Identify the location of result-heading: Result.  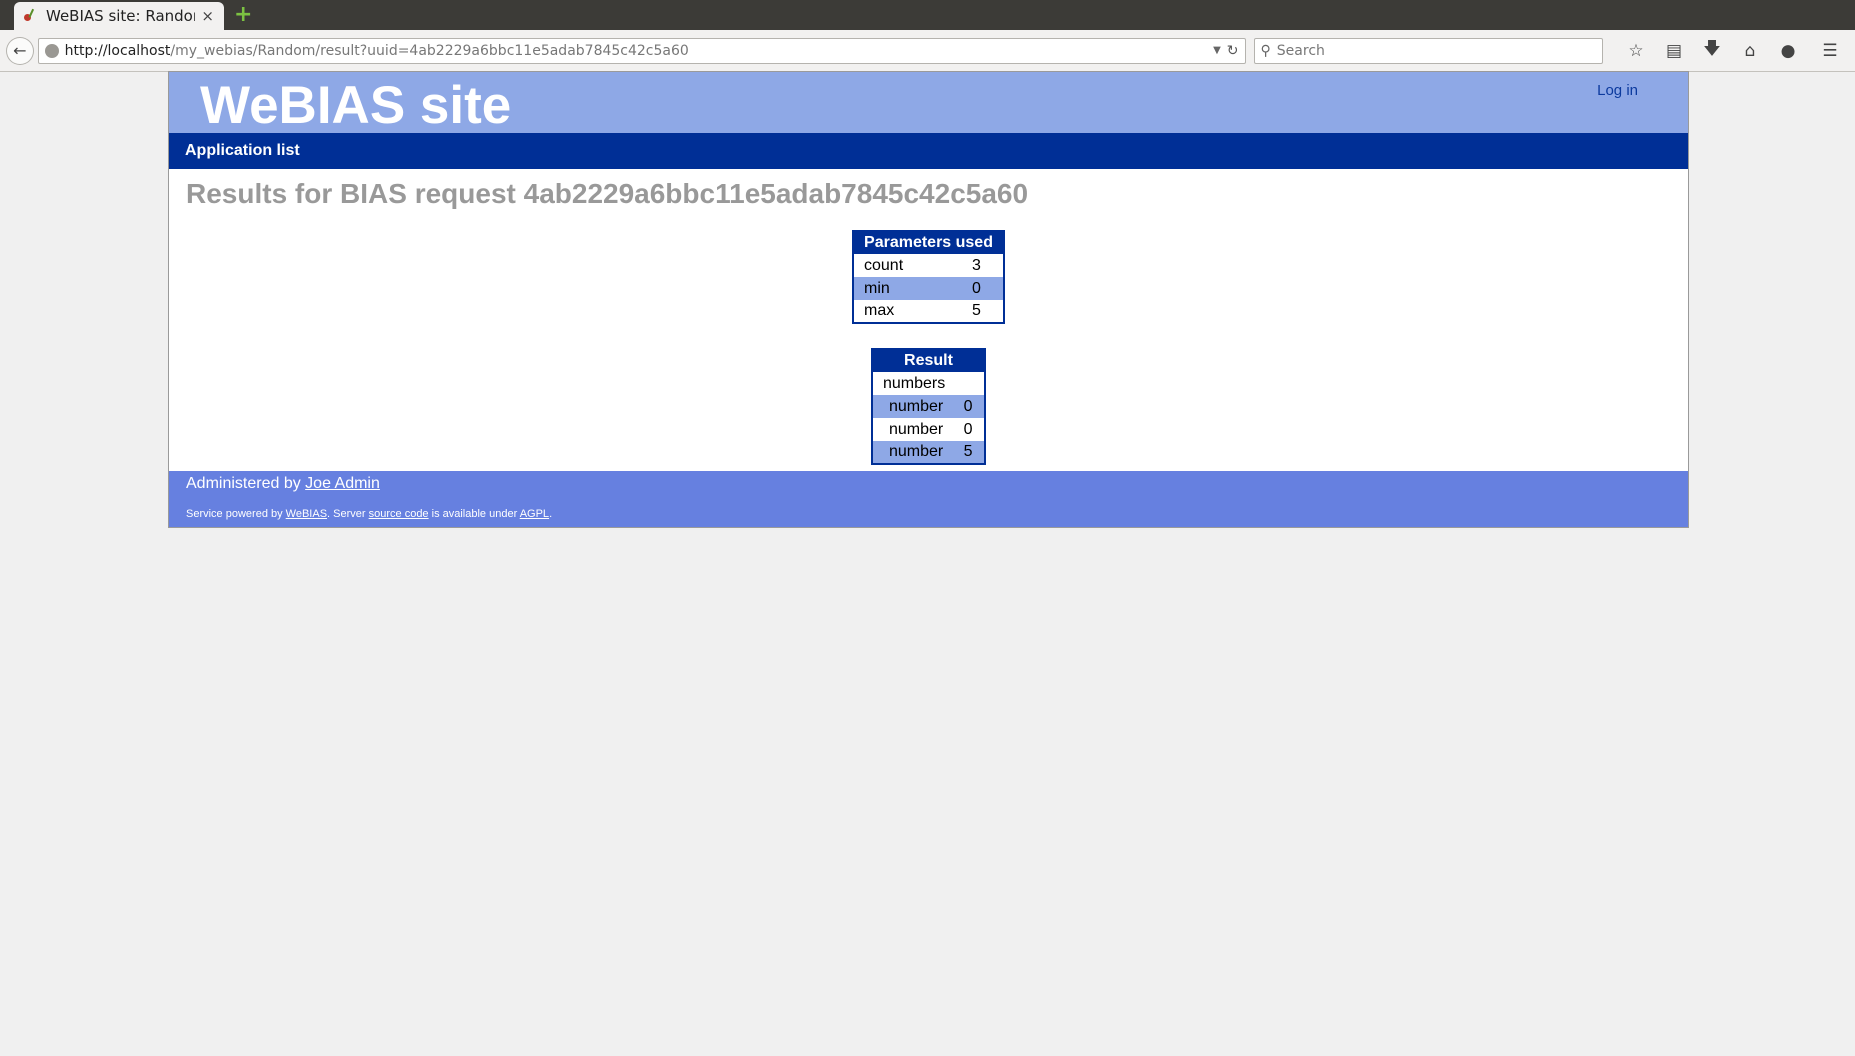
(928, 360).